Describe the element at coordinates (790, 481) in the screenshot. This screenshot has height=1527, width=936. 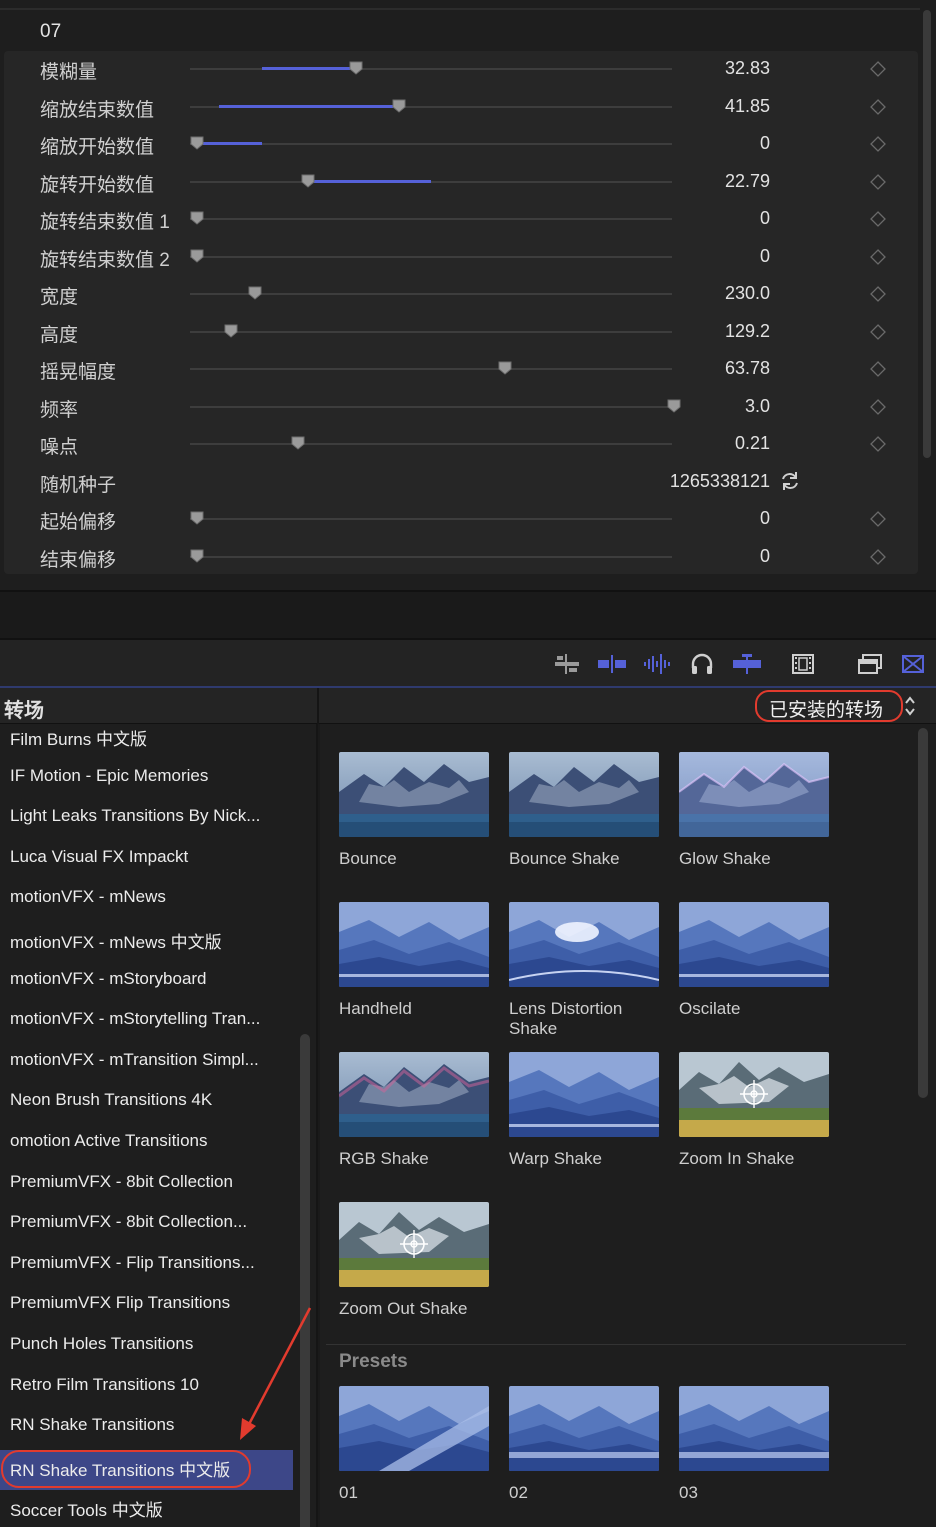
I see `refresh-icon` at that location.